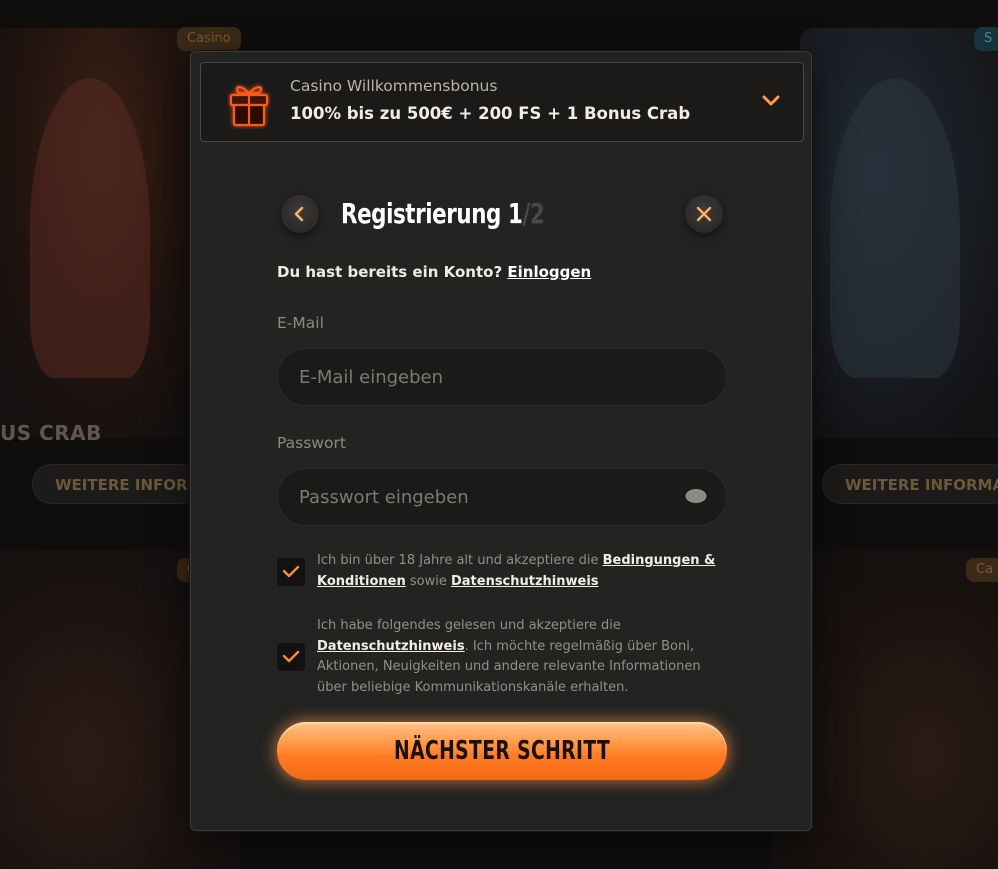 The image size is (998, 869). I want to click on back-button, so click(300, 214).